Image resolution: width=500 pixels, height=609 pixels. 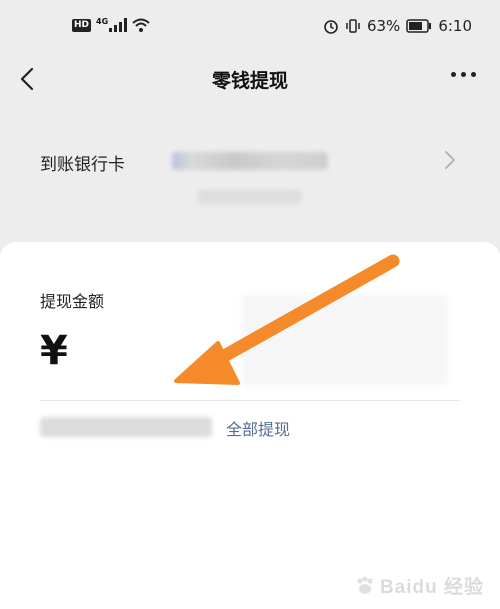 What do you see at coordinates (72, 301) in the screenshot?
I see `amount-label: 提现金额` at bounding box center [72, 301].